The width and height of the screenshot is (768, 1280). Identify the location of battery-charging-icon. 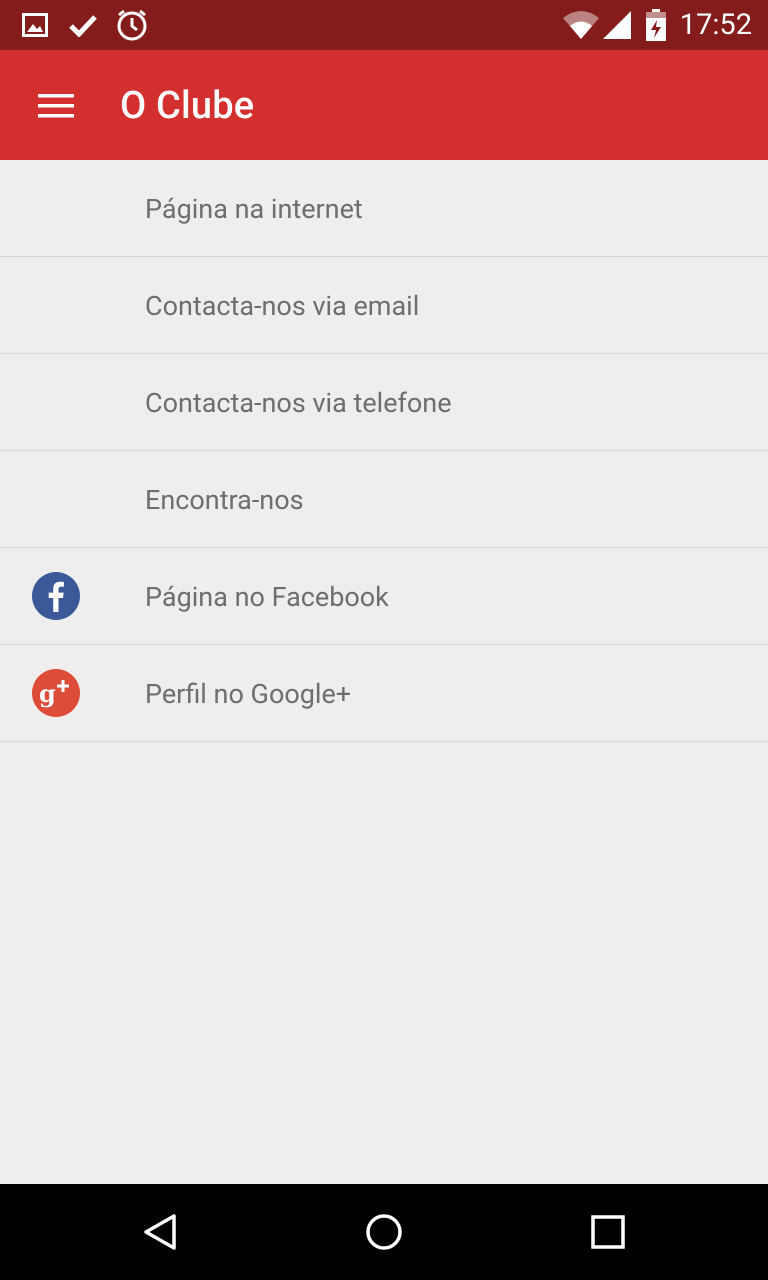
(656, 25).